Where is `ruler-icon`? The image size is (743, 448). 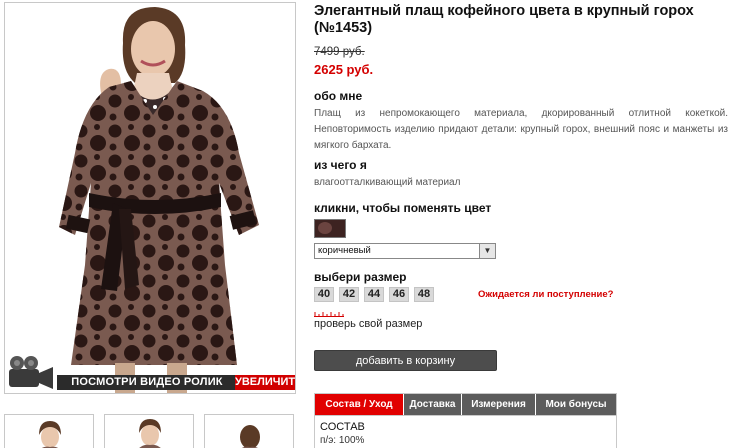
ruler-icon is located at coordinates (329, 314).